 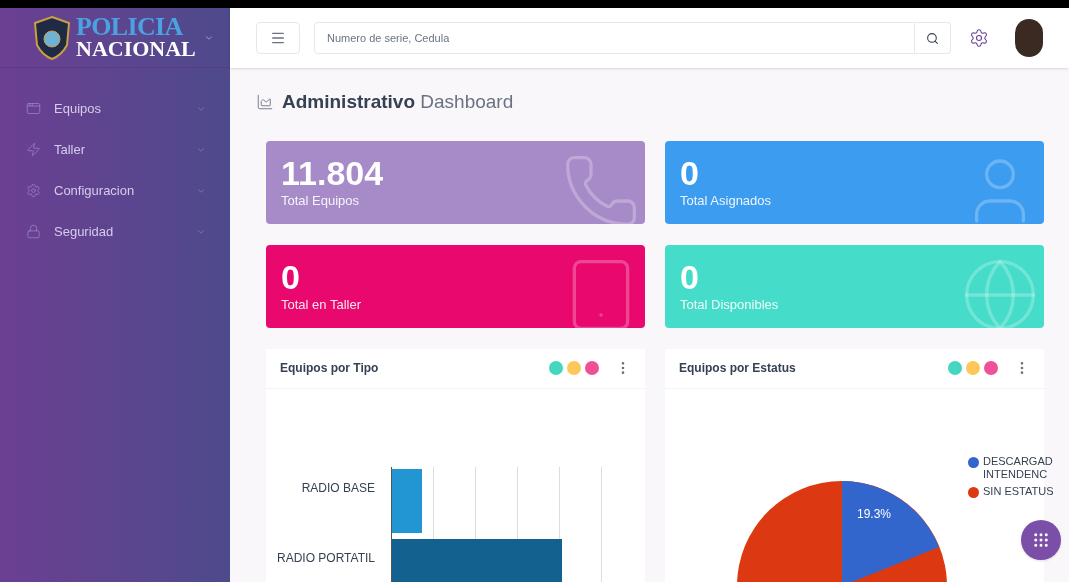 What do you see at coordinates (115, 149) in the screenshot?
I see `sidebar-item: Taller` at bounding box center [115, 149].